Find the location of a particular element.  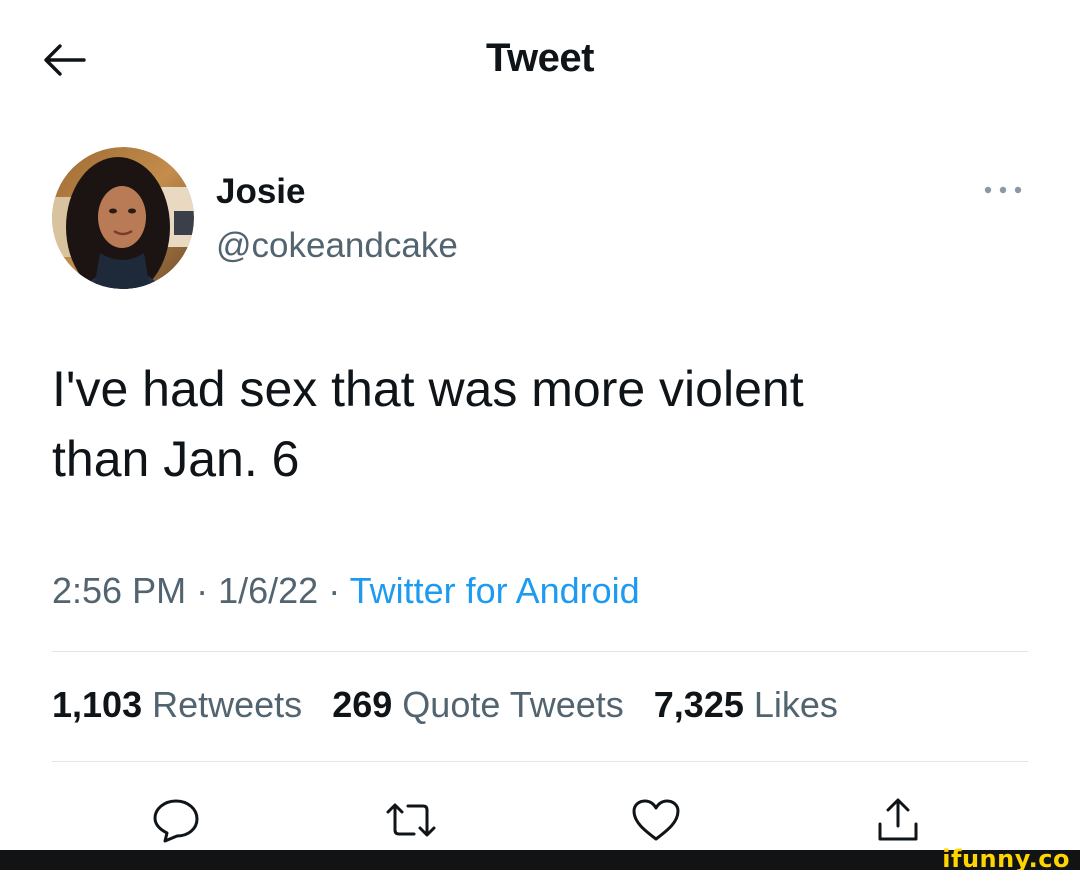

tweet-time: 2:56 PM is located at coordinates (119, 590).